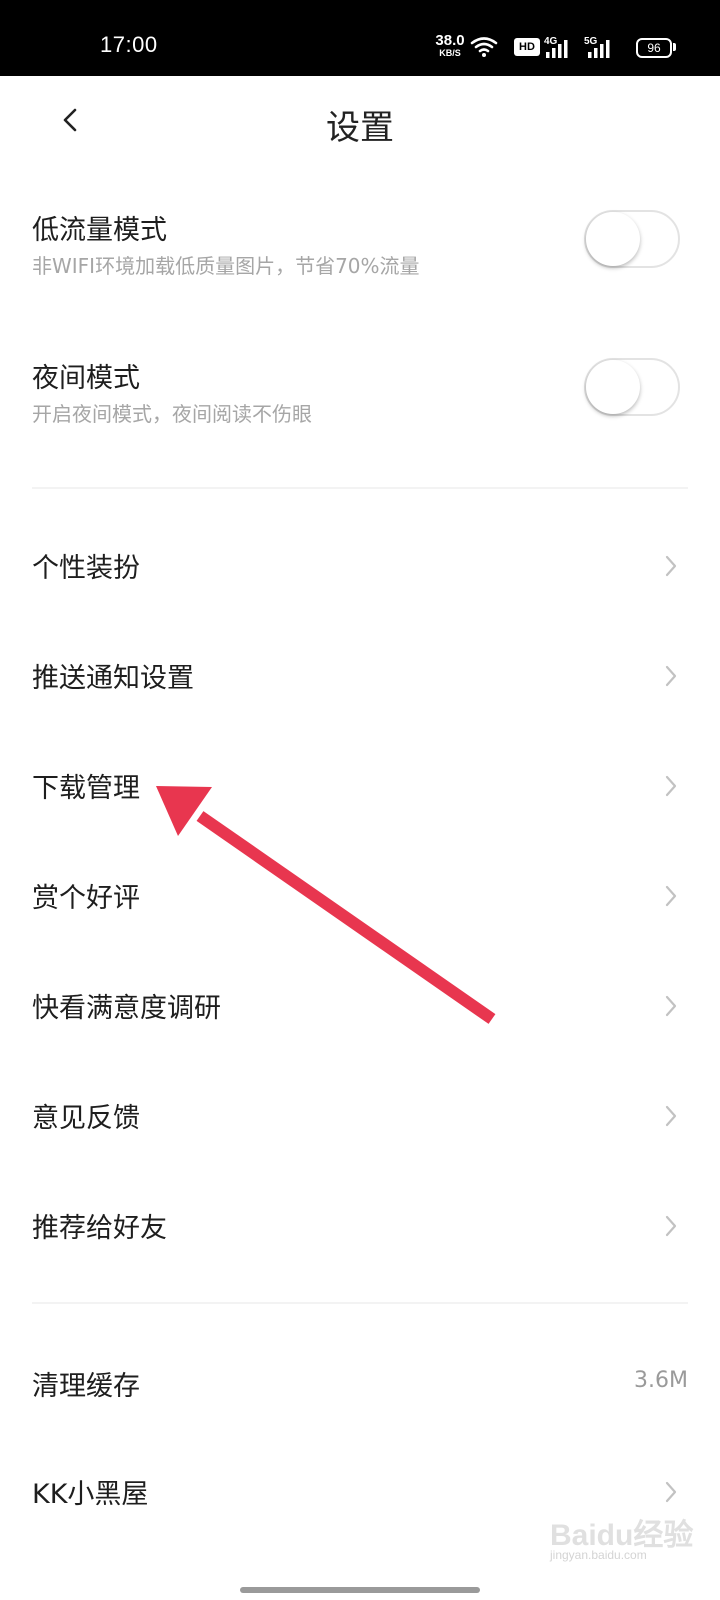 The image size is (720, 1600). Describe the element at coordinates (126, 1008) in the screenshot. I see `satisfaction-survey-label: 快看满意度调研` at that location.